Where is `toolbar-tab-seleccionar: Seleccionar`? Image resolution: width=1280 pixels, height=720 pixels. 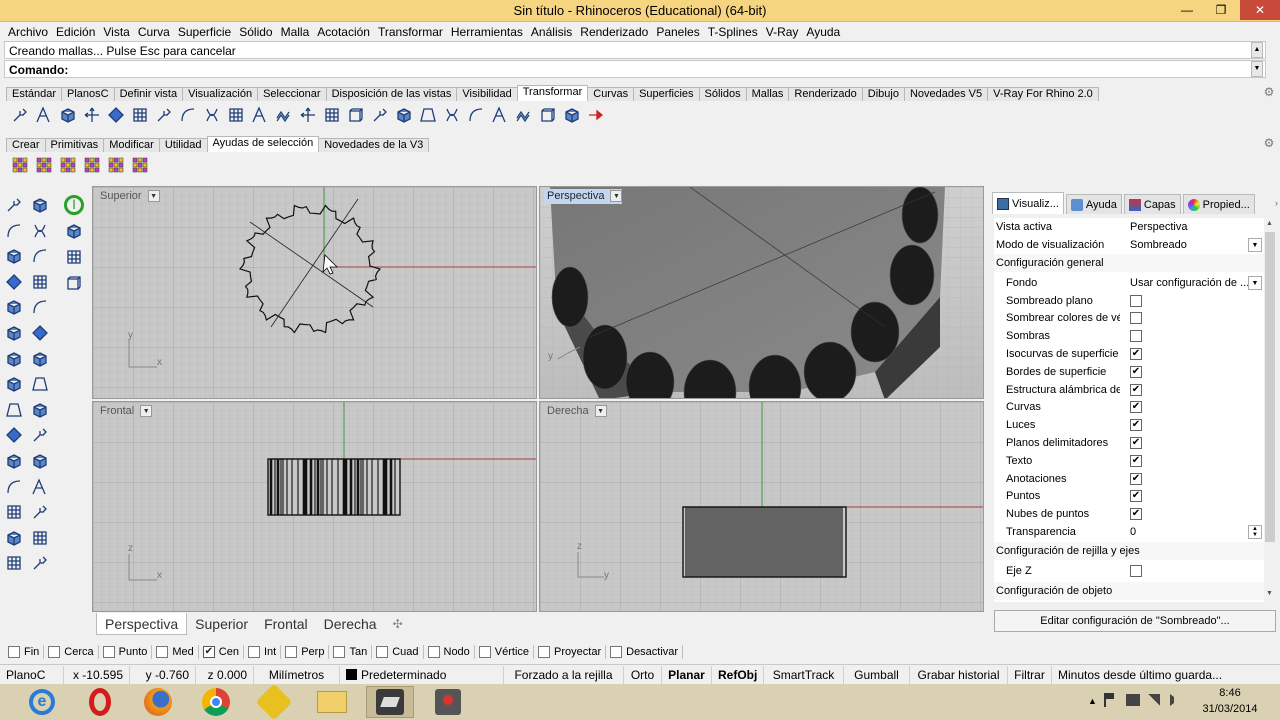 toolbar-tab-seleccionar: Seleccionar is located at coordinates (292, 94).